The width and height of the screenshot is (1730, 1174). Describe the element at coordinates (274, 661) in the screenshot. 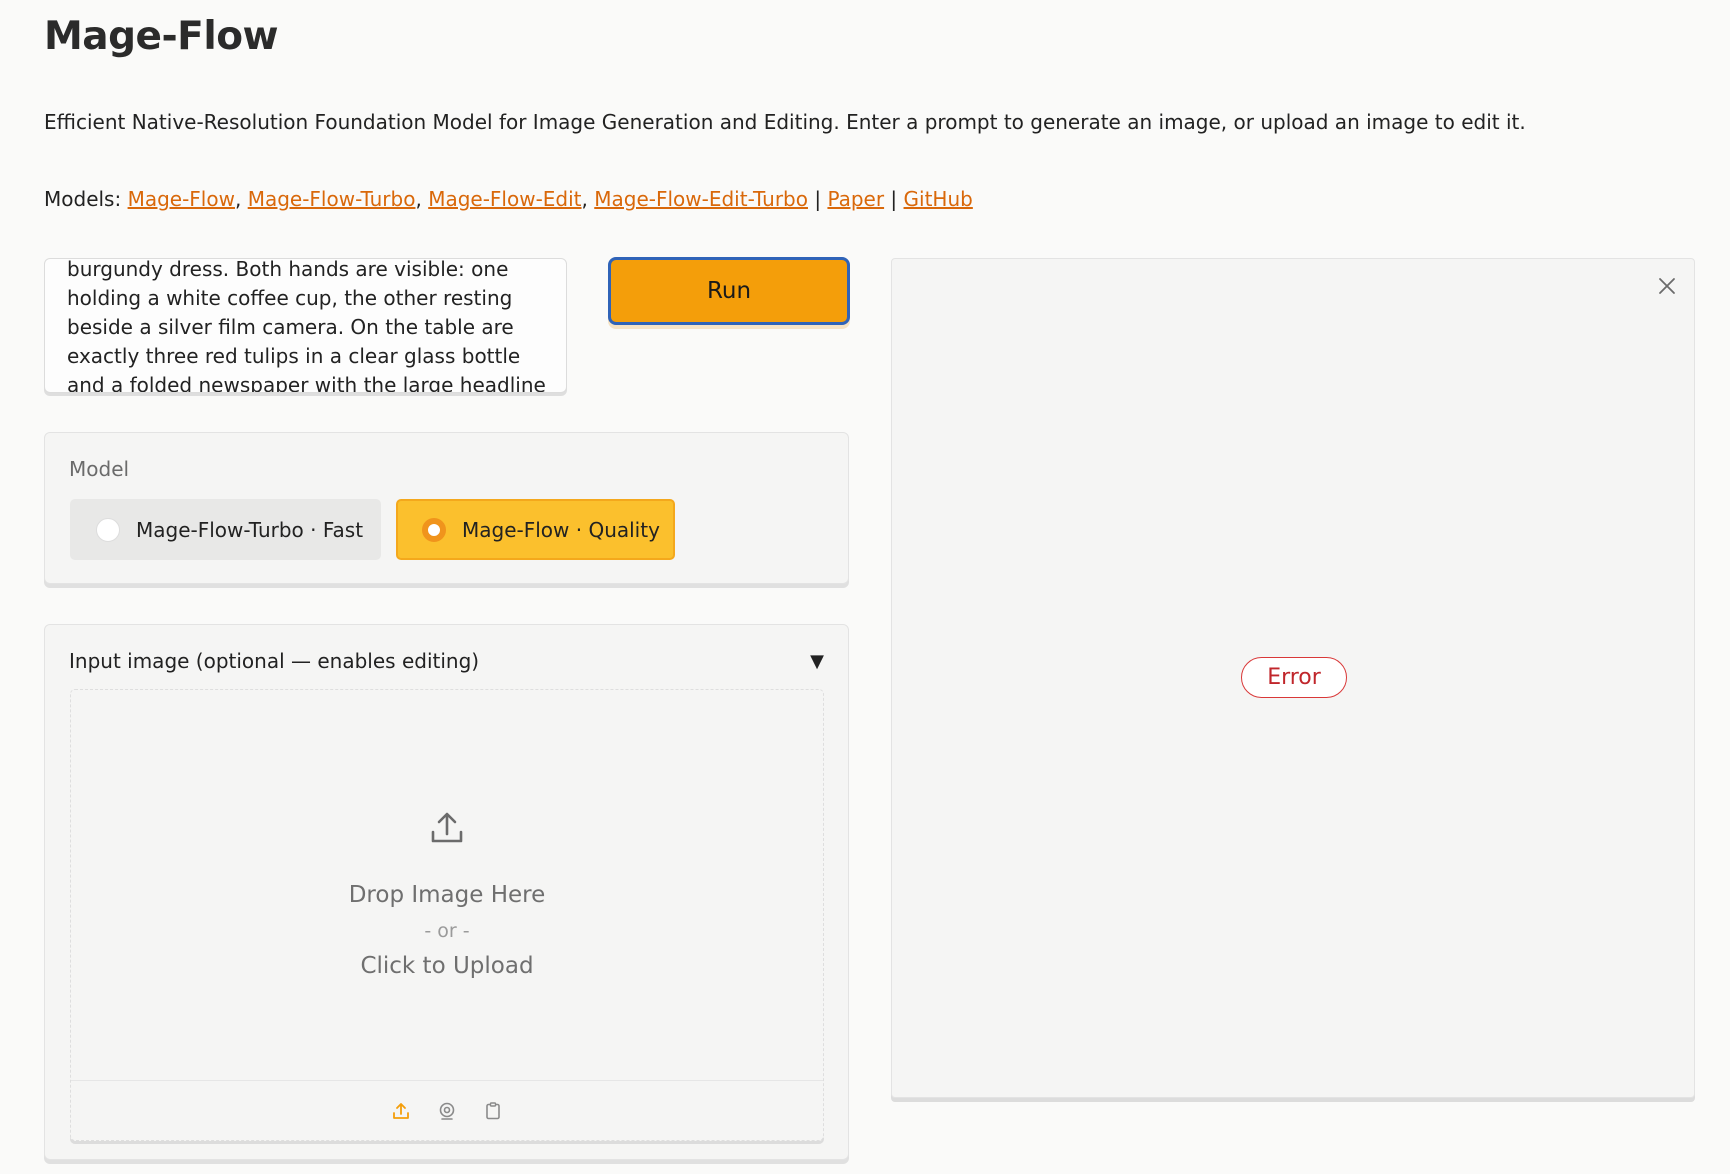

I see `input-image-title: Input image (optional — enables editing)` at that location.